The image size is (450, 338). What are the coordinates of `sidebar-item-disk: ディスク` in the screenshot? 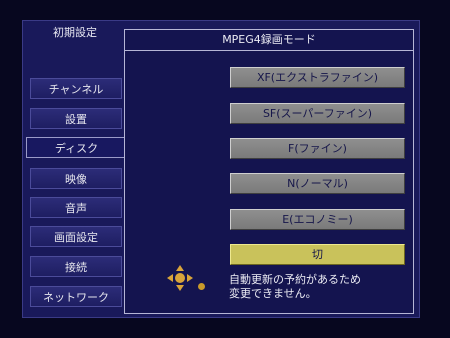 It's located at (76, 147).